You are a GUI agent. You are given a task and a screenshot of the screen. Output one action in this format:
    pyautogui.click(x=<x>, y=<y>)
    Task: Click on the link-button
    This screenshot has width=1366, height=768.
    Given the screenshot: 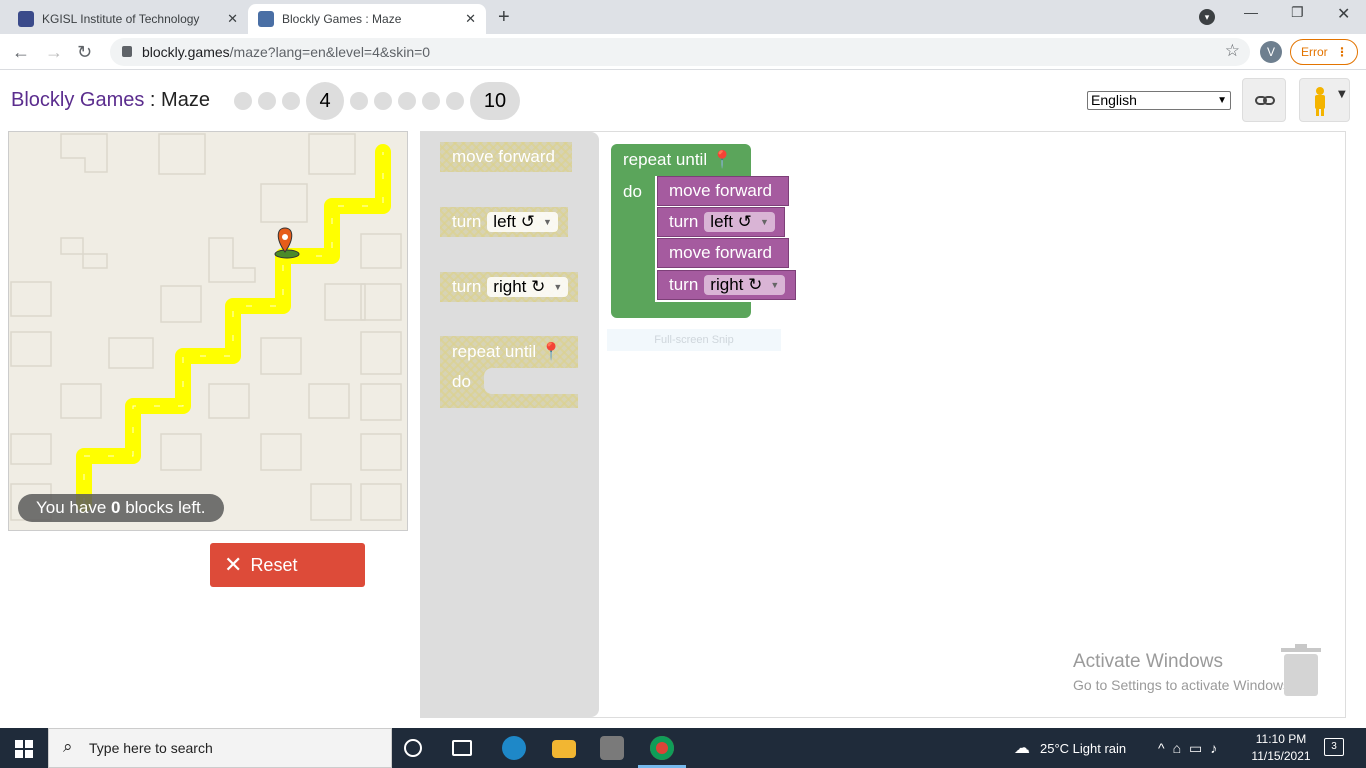 What is the action you would take?
    pyautogui.click(x=1264, y=100)
    